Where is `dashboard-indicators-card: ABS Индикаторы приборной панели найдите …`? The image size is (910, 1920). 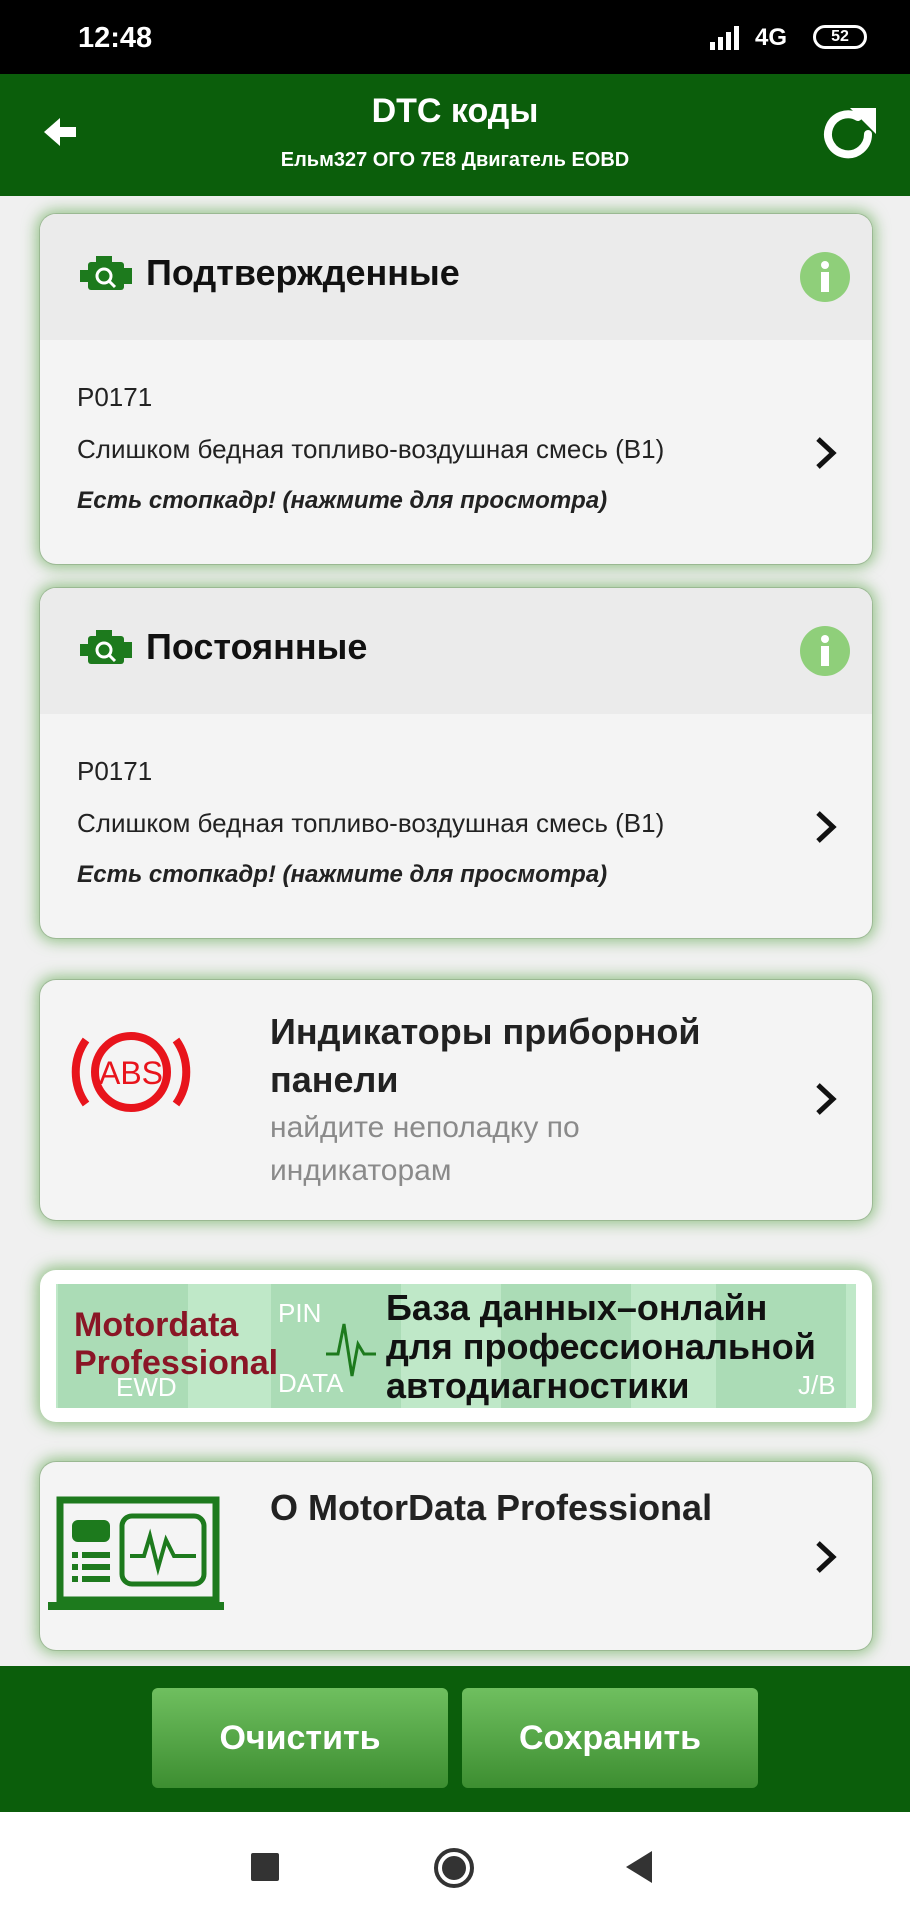
dashboard-indicators-card: ABS Индикаторы приборной панели найдите … is located at coordinates (456, 1100).